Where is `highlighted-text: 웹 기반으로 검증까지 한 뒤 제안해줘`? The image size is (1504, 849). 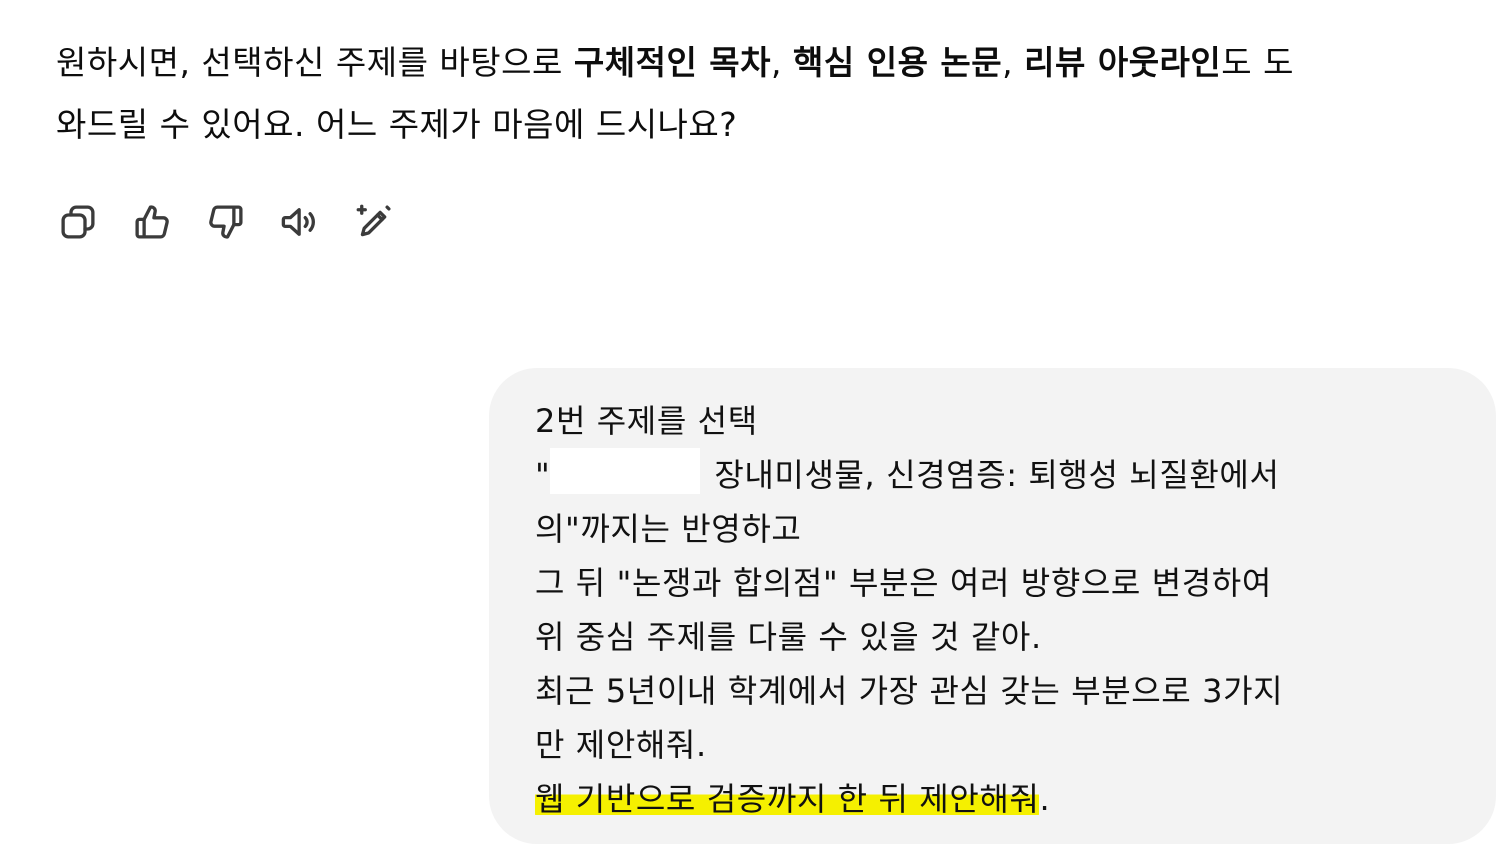 highlighted-text: 웹 기반으로 검증까지 한 뒤 제안해줘 is located at coordinates (787, 799).